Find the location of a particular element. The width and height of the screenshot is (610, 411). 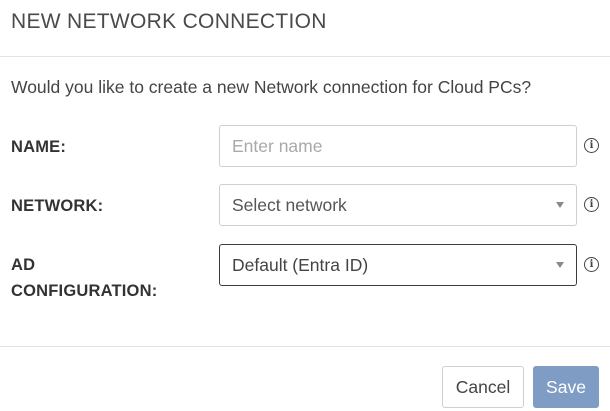

network-select-value: Select network is located at coordinates (289, 204).